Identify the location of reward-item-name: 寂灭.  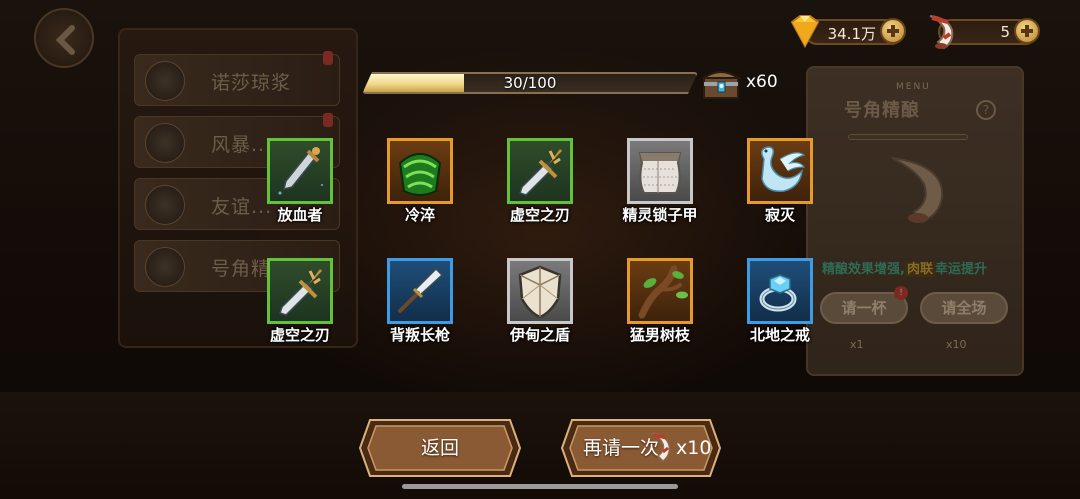
(779, 215).